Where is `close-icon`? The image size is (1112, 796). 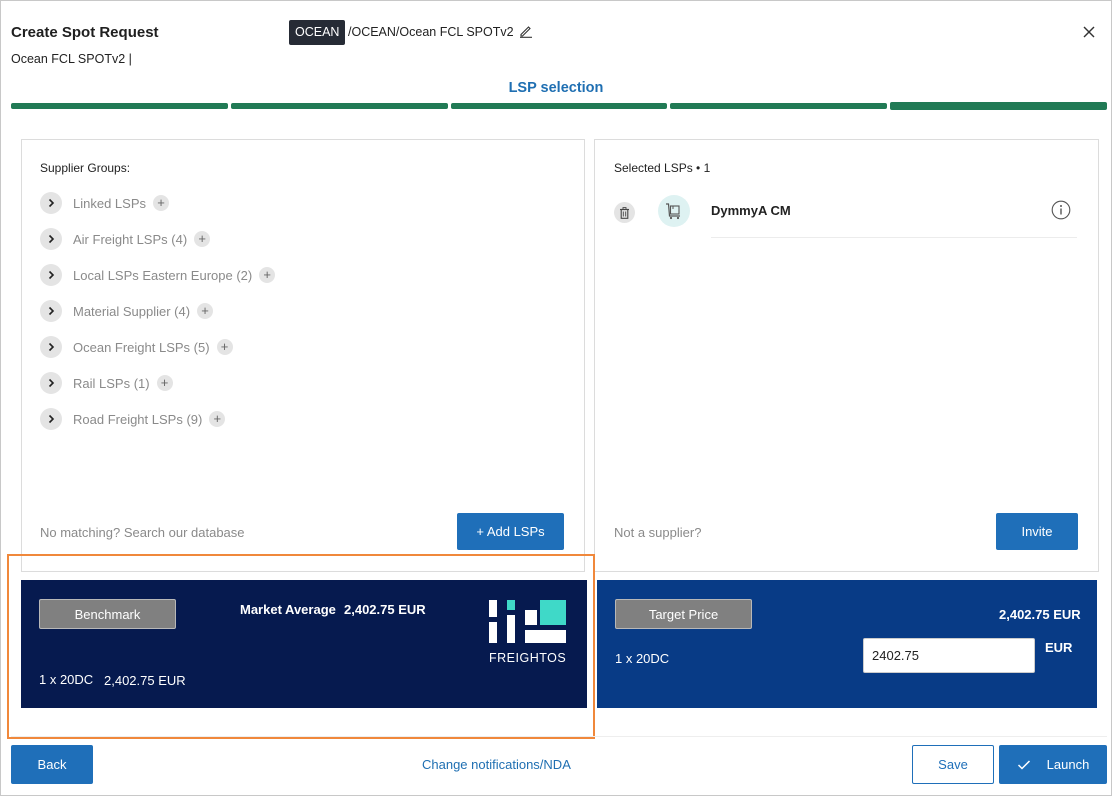 close-icon is located at coordinates (1089, 32).